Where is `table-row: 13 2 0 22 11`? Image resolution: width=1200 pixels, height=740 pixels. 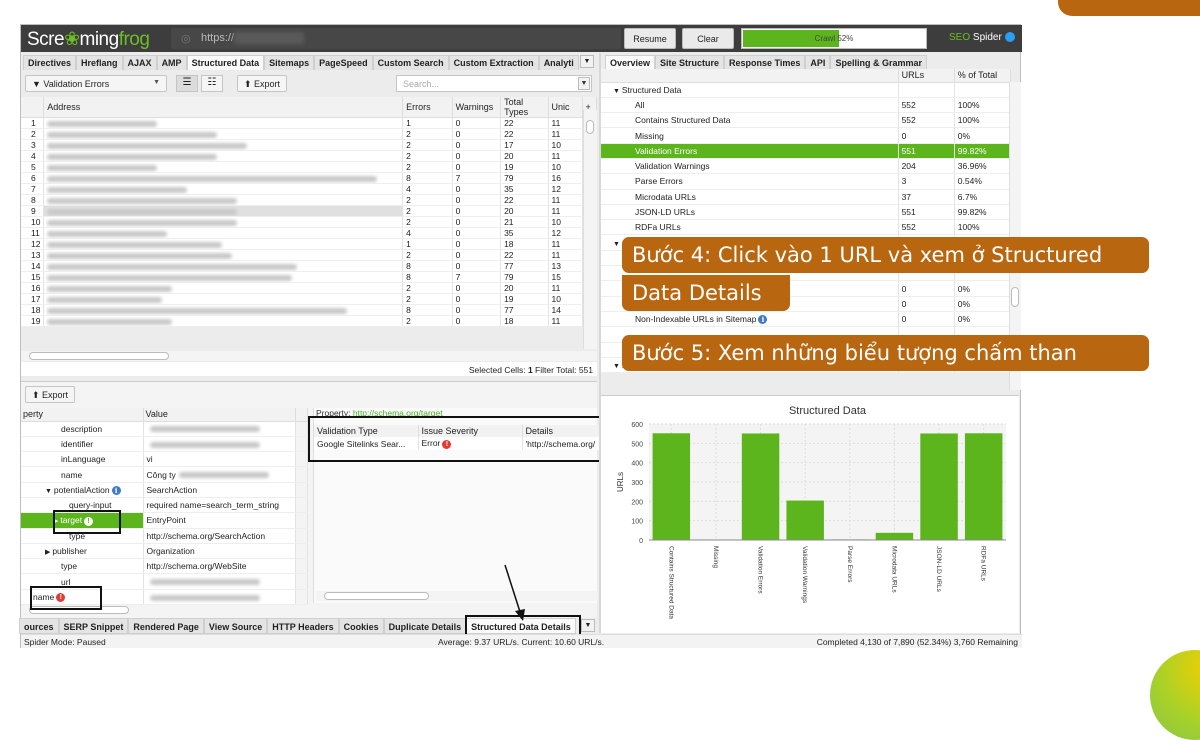
table-row: 13 2 0 22 11 is located at coordinates (309, 255).